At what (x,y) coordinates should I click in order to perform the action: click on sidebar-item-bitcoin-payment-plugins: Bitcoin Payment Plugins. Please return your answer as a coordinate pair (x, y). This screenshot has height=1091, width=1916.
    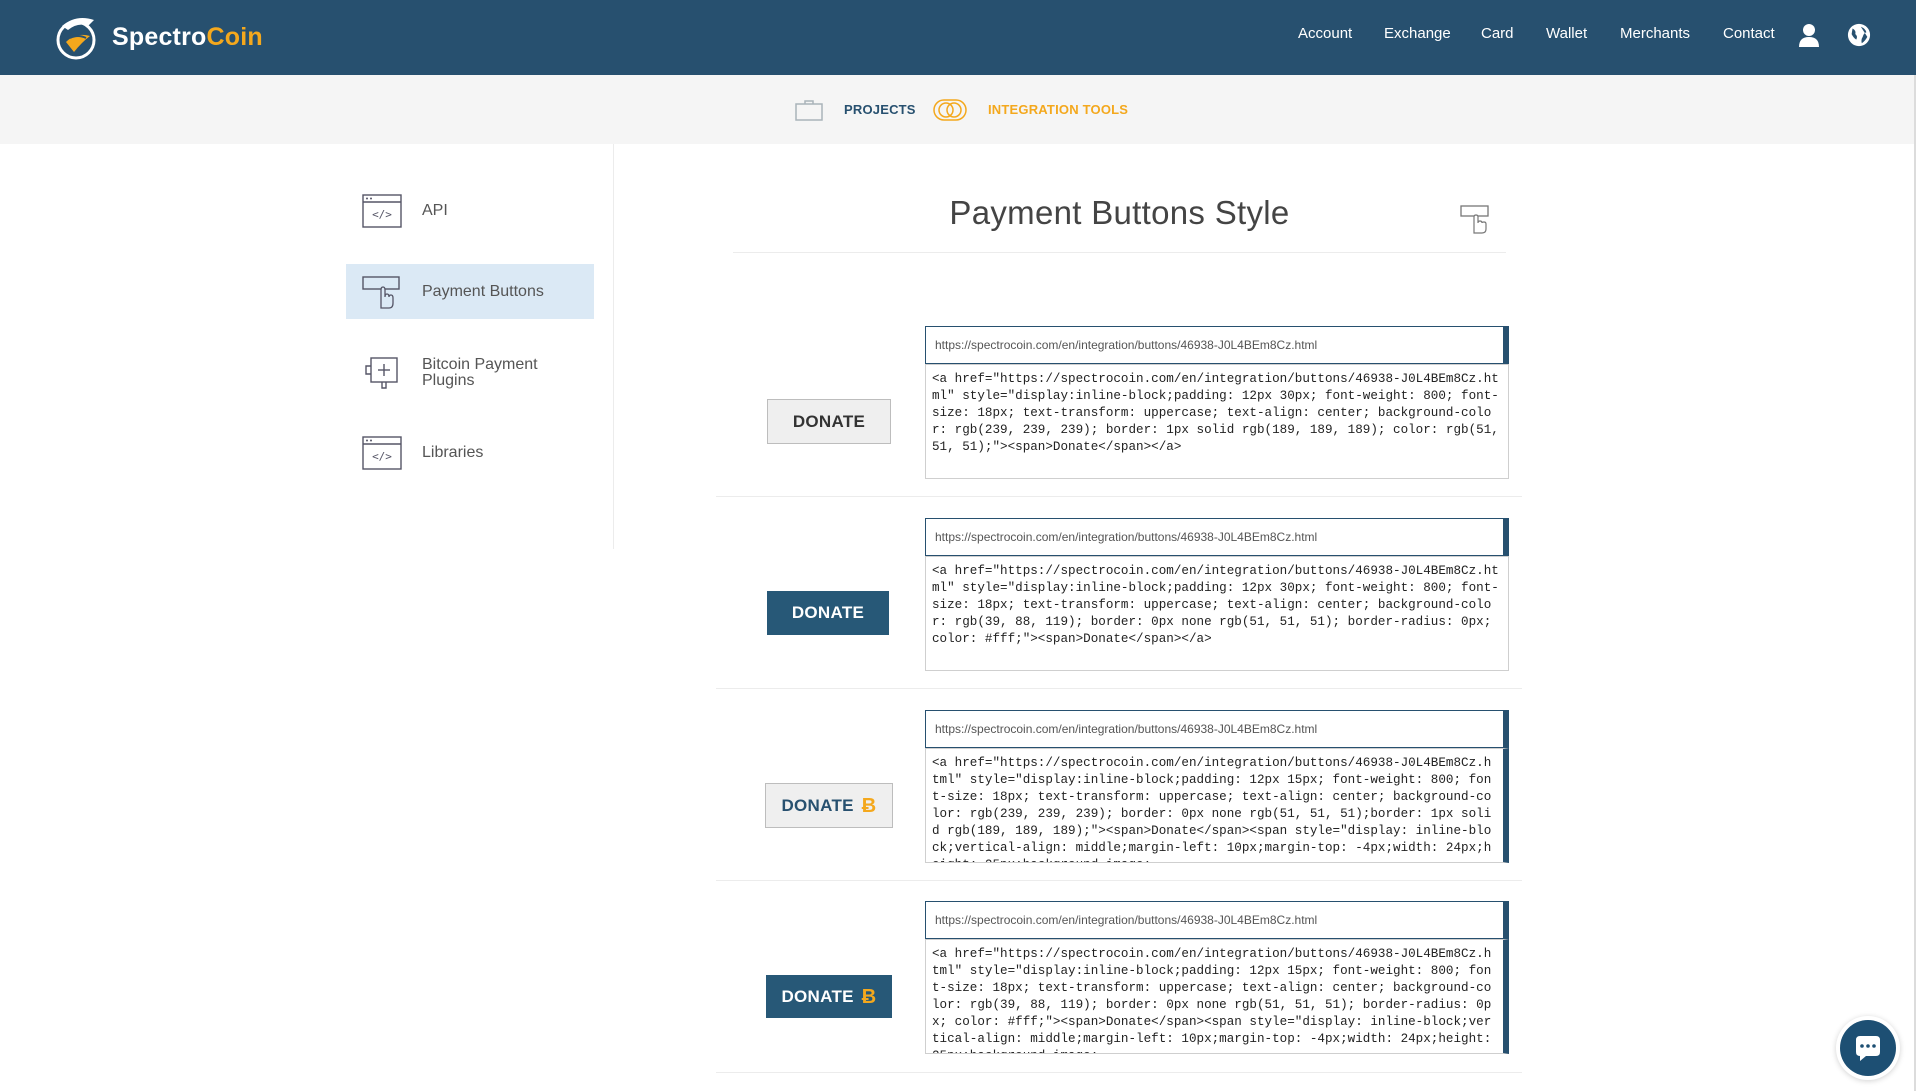
    Looking at the image, I should click on (470, 372).